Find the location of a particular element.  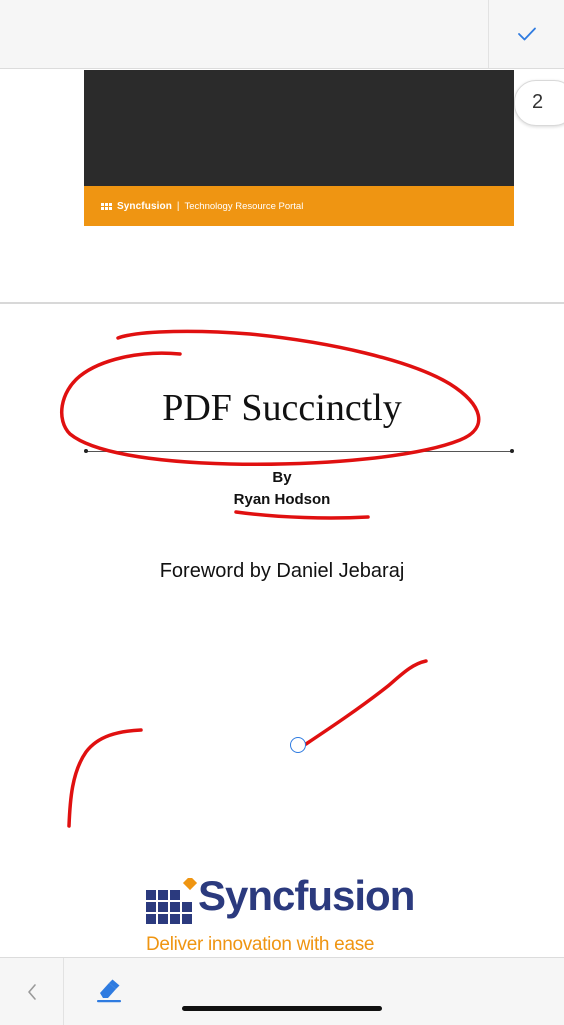

confirm-button is located at coordinates (526, 34).